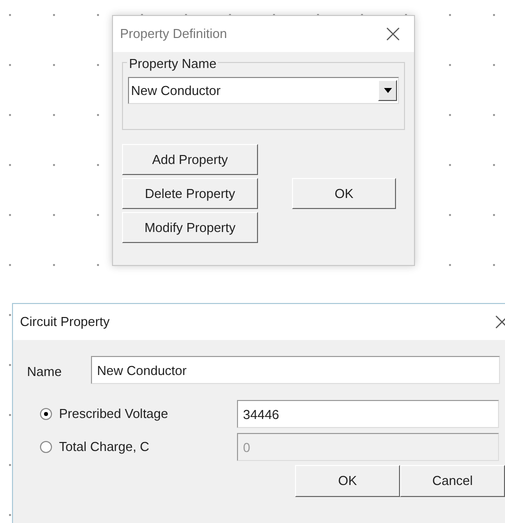  I want to click on window-title: Circuit Property, so click(65, 322).